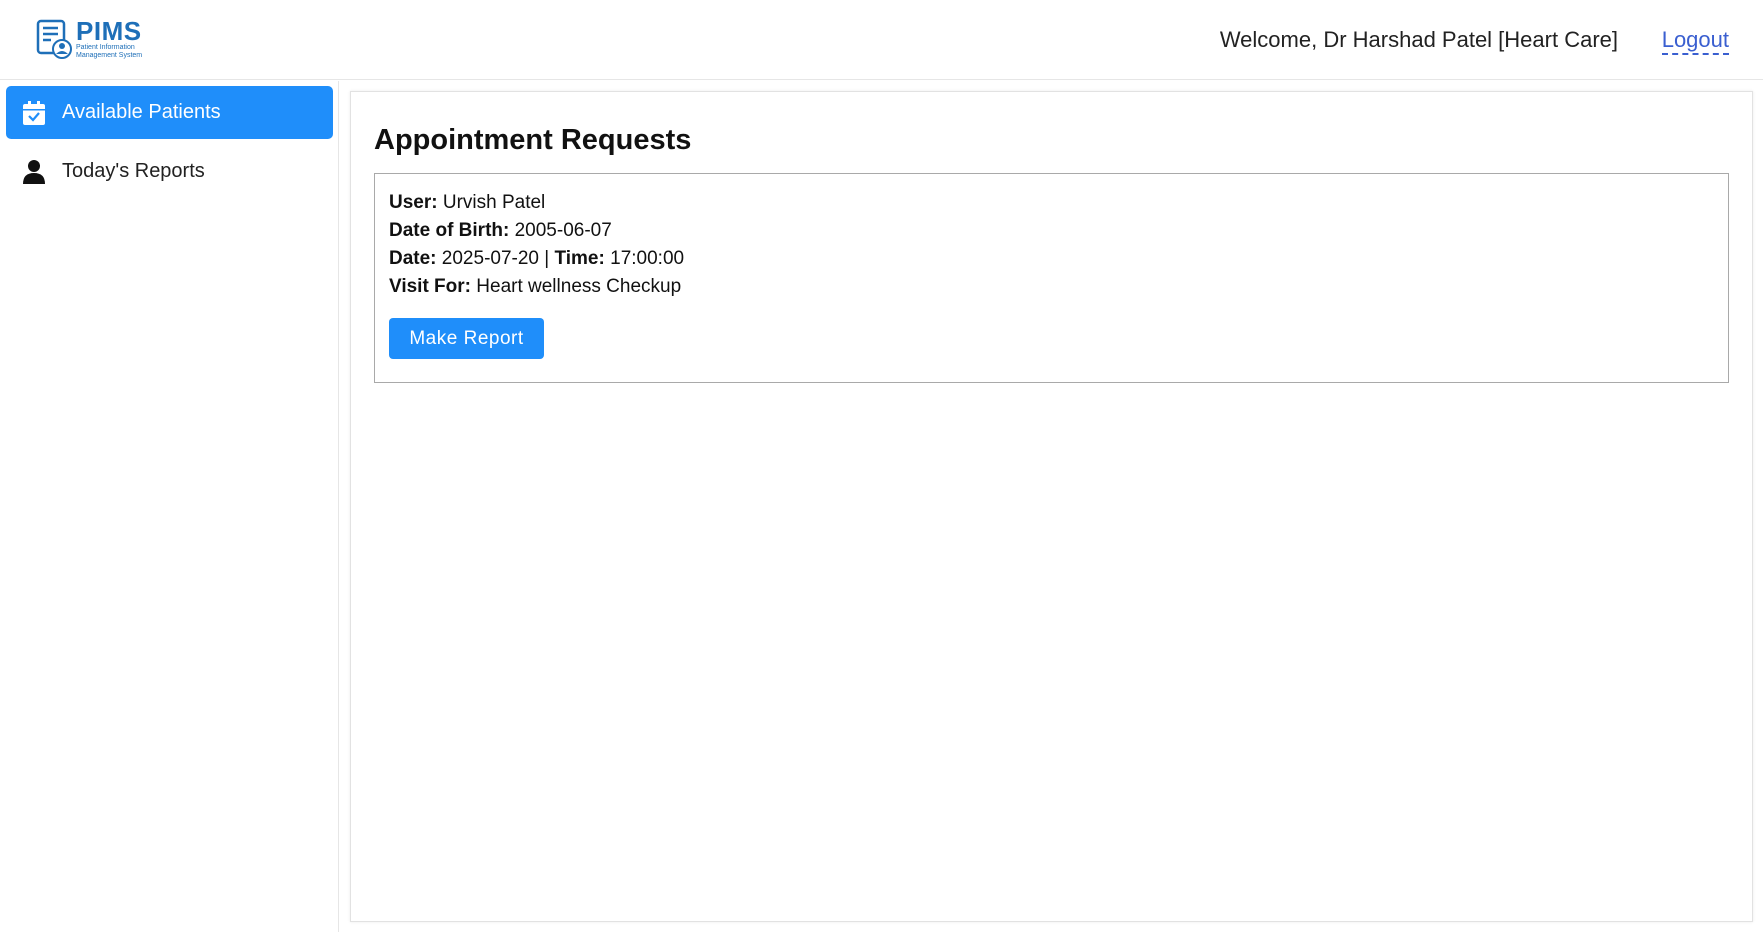 The width and height of the screenshot is (1763, 932). Describe the element at coordinates (141, 112) in the screenshot. I see `sidebar-item-label: Available Patients` at that location.